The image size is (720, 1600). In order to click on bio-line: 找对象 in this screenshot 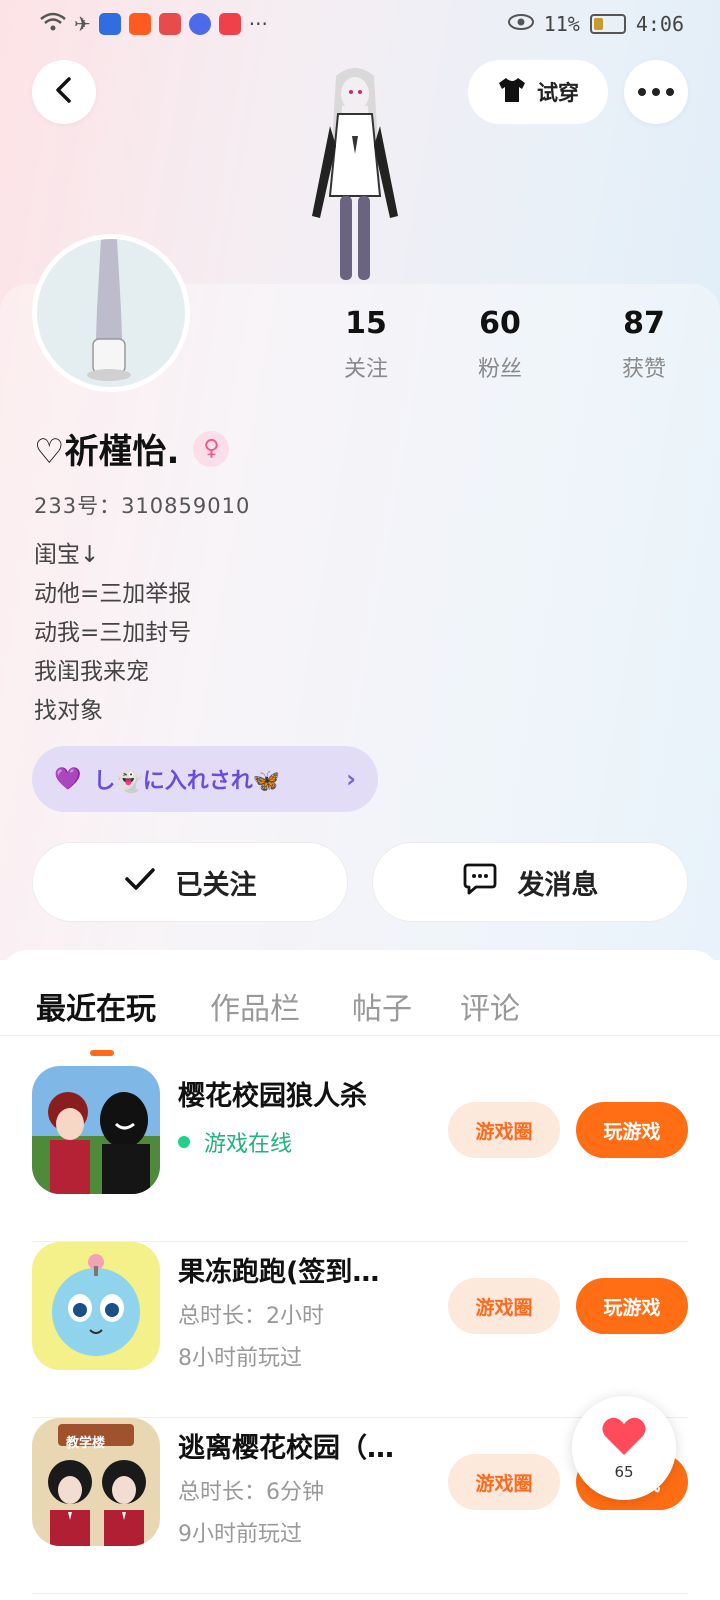, I will do `click(68, 711)`.